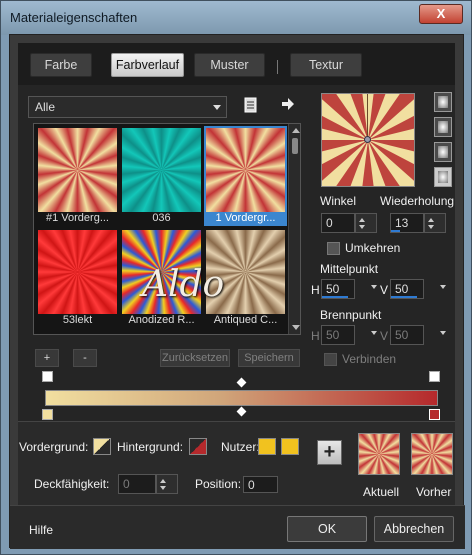  What do you see at coordinates (381, 492) in the screenshot?
I see `current-label: Aktuell` at bounding box center [381, 492].